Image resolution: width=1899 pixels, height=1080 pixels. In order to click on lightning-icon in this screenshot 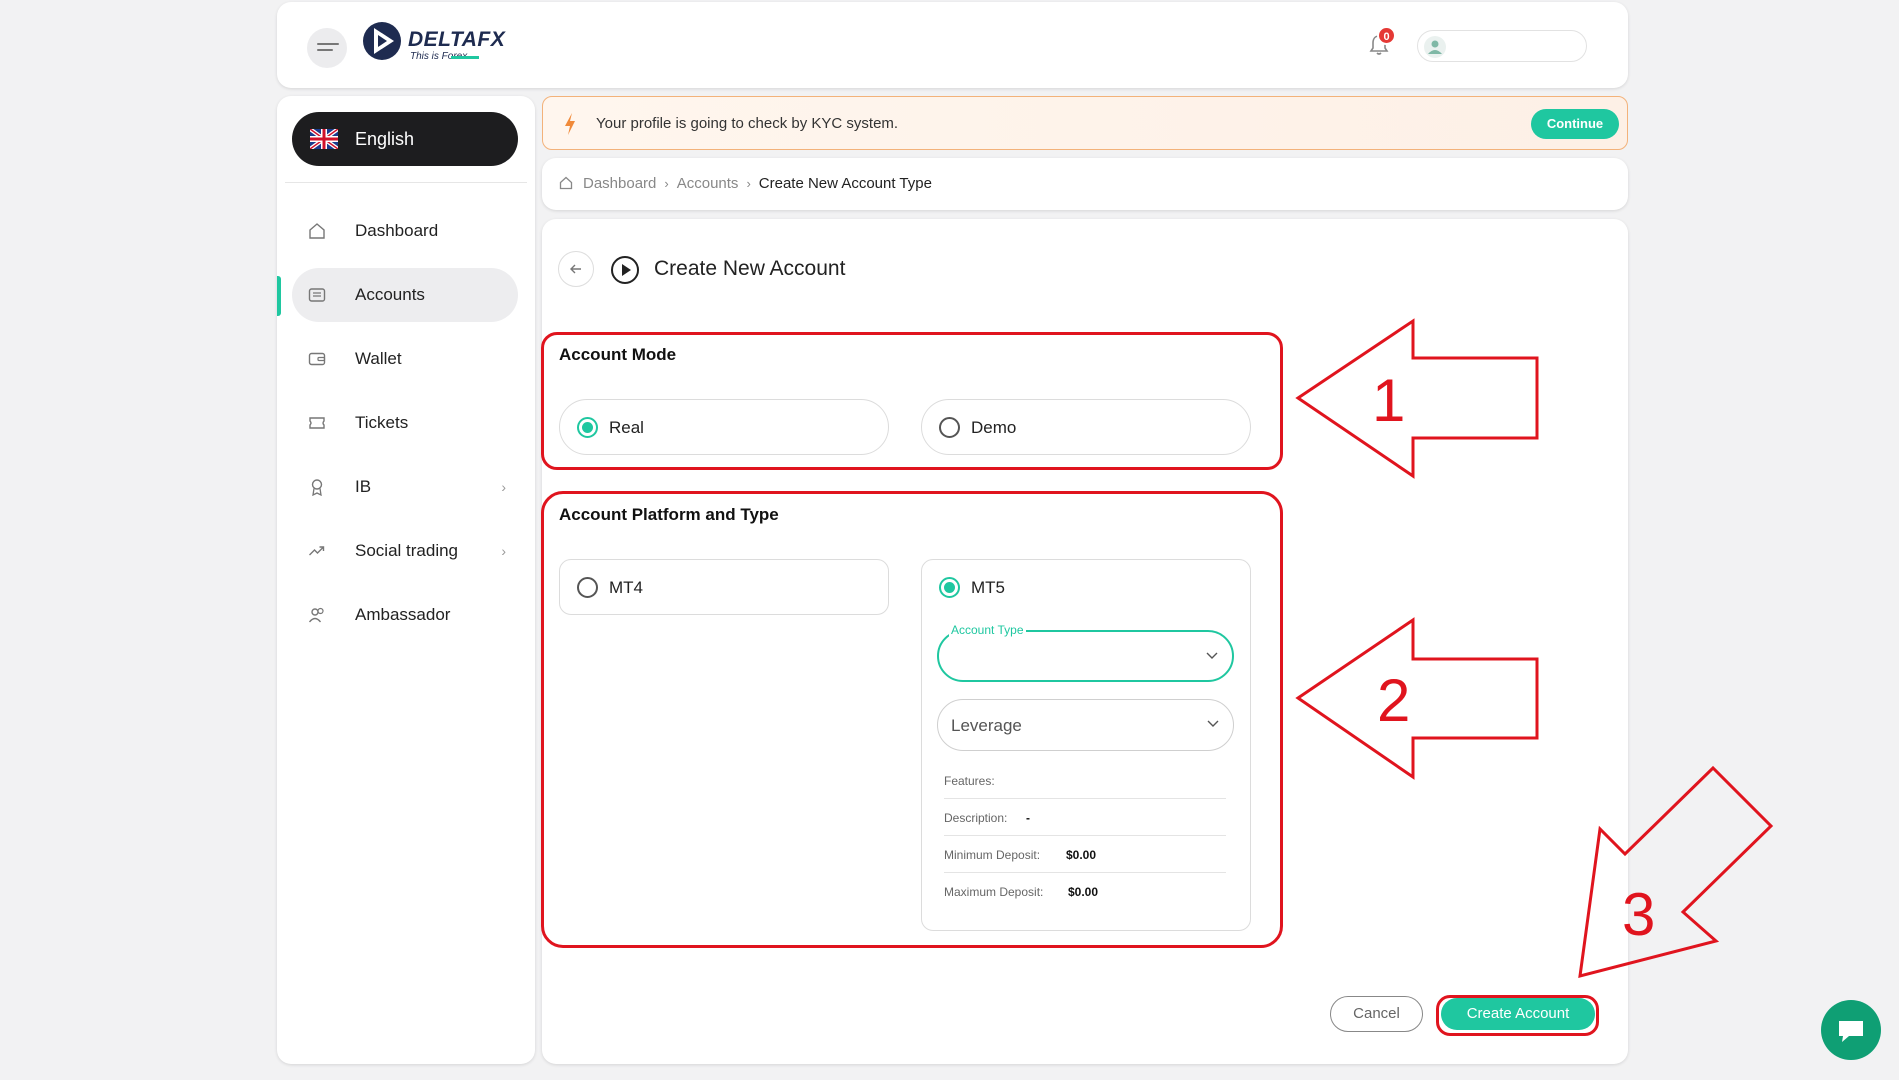, I will do `click(570, 124)`.